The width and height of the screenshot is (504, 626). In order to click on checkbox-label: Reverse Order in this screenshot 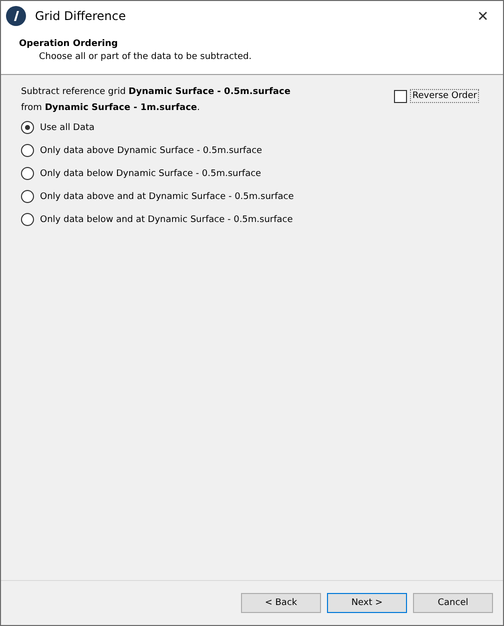, I will do `click(444, 96)`.